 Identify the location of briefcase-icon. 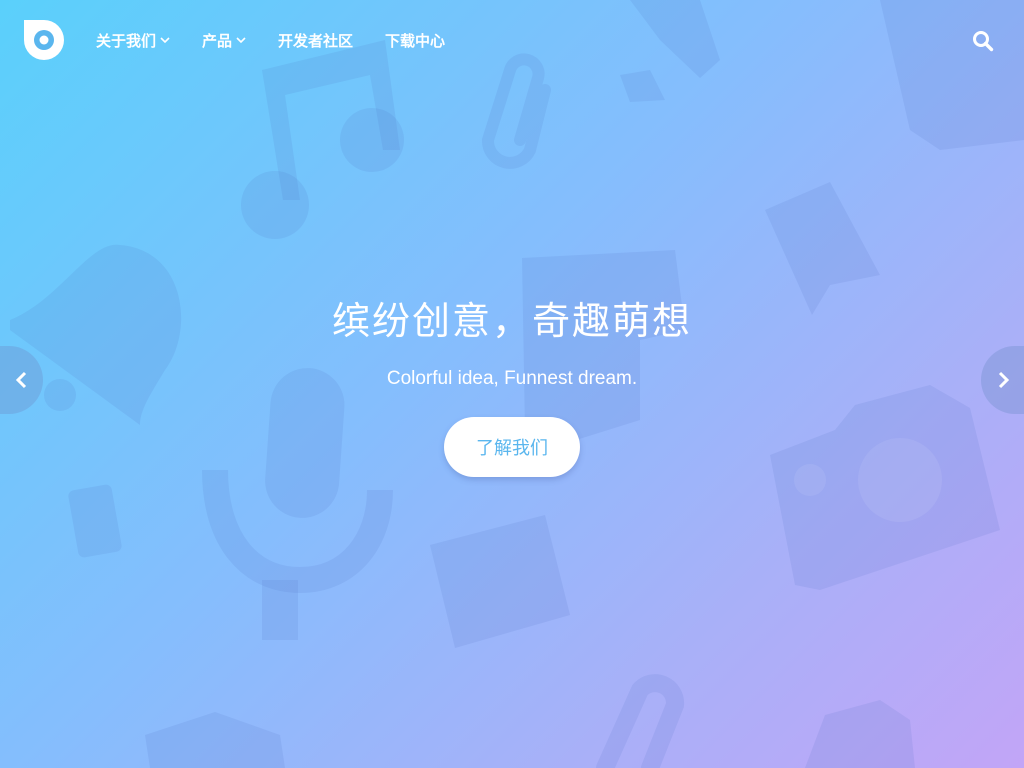
(215, 740).